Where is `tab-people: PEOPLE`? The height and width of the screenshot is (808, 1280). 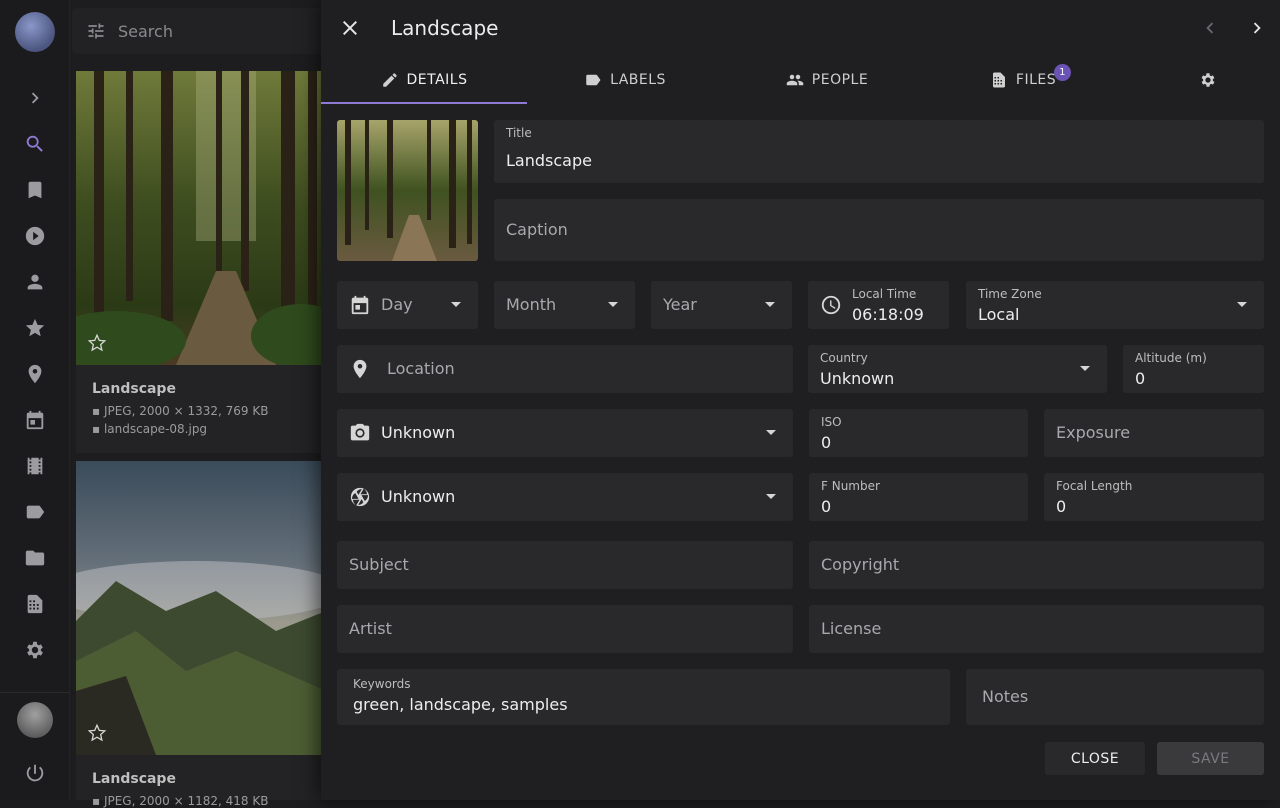 tab-people: PEOPLE is located at coordinates (827, 80).